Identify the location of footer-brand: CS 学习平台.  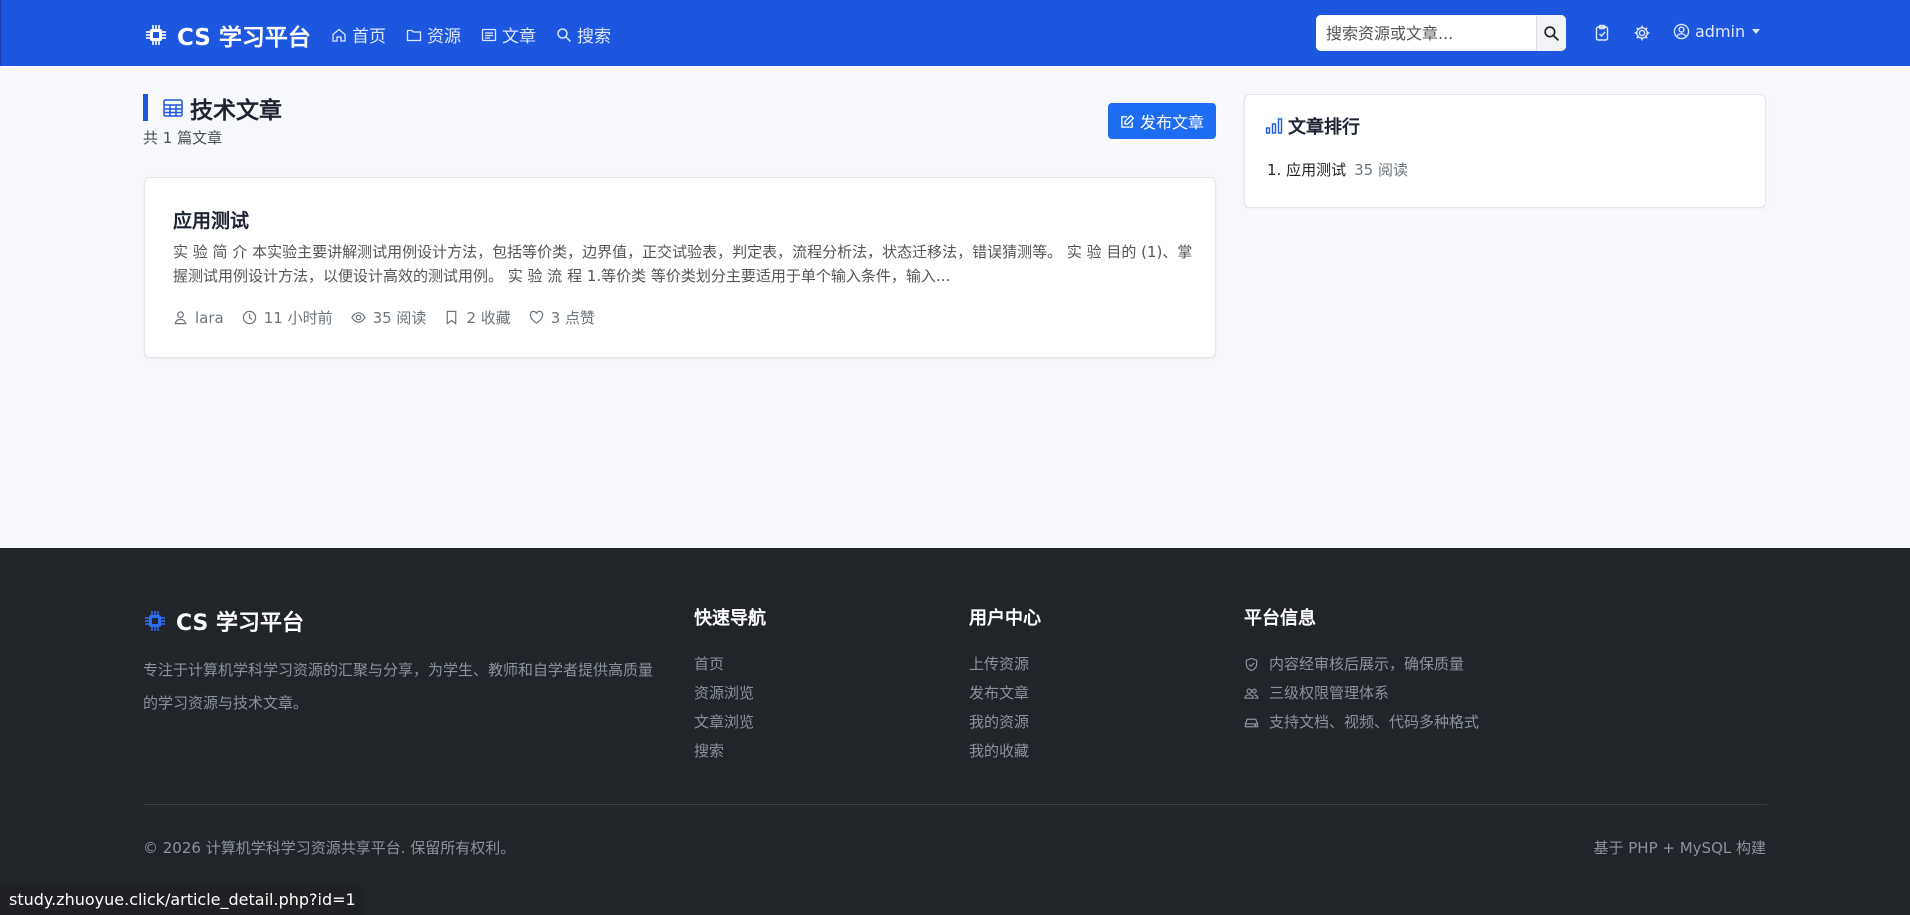
(223, 621).